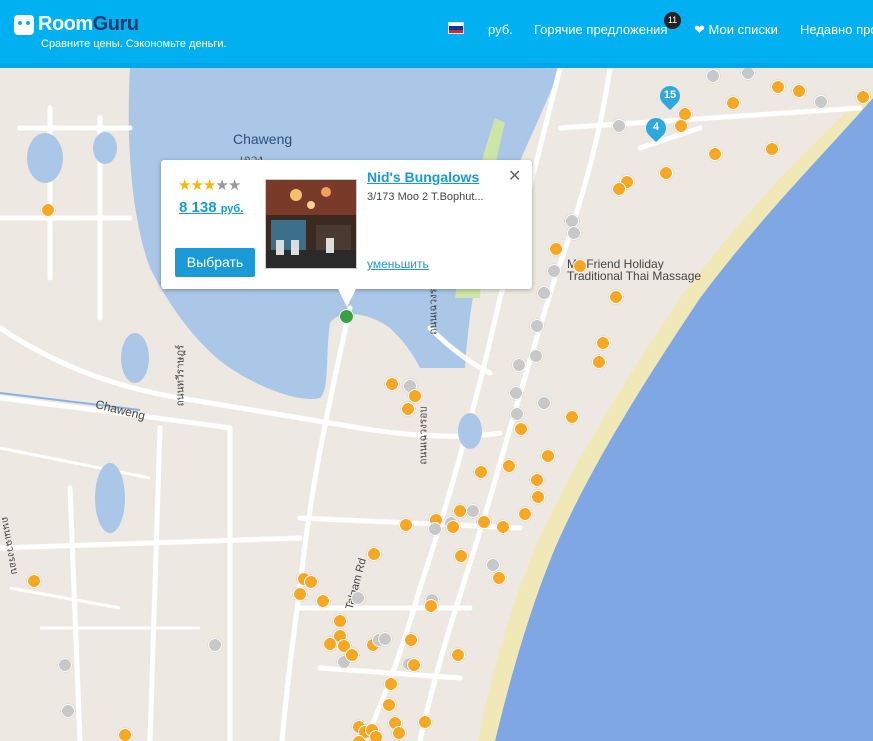 The image size is (873, 741). I want to click on chaweng-lake-label: Chaweng, so click(263, 139).